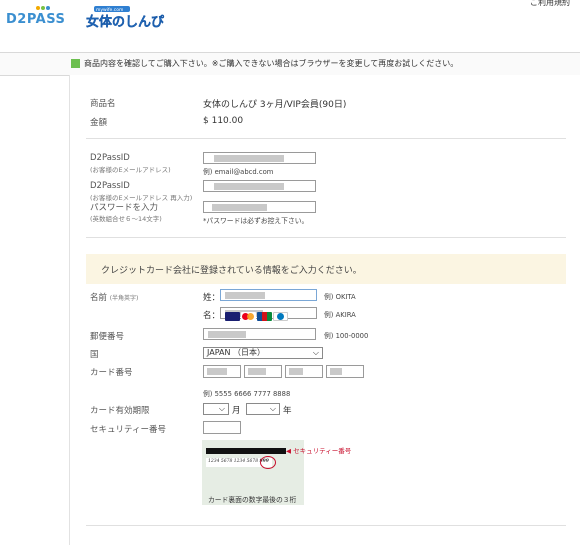 This screenshot has height=545, width=580. I want to click on password-hint: *パスワードは必ずお控え下さい。, so click(256, 221).